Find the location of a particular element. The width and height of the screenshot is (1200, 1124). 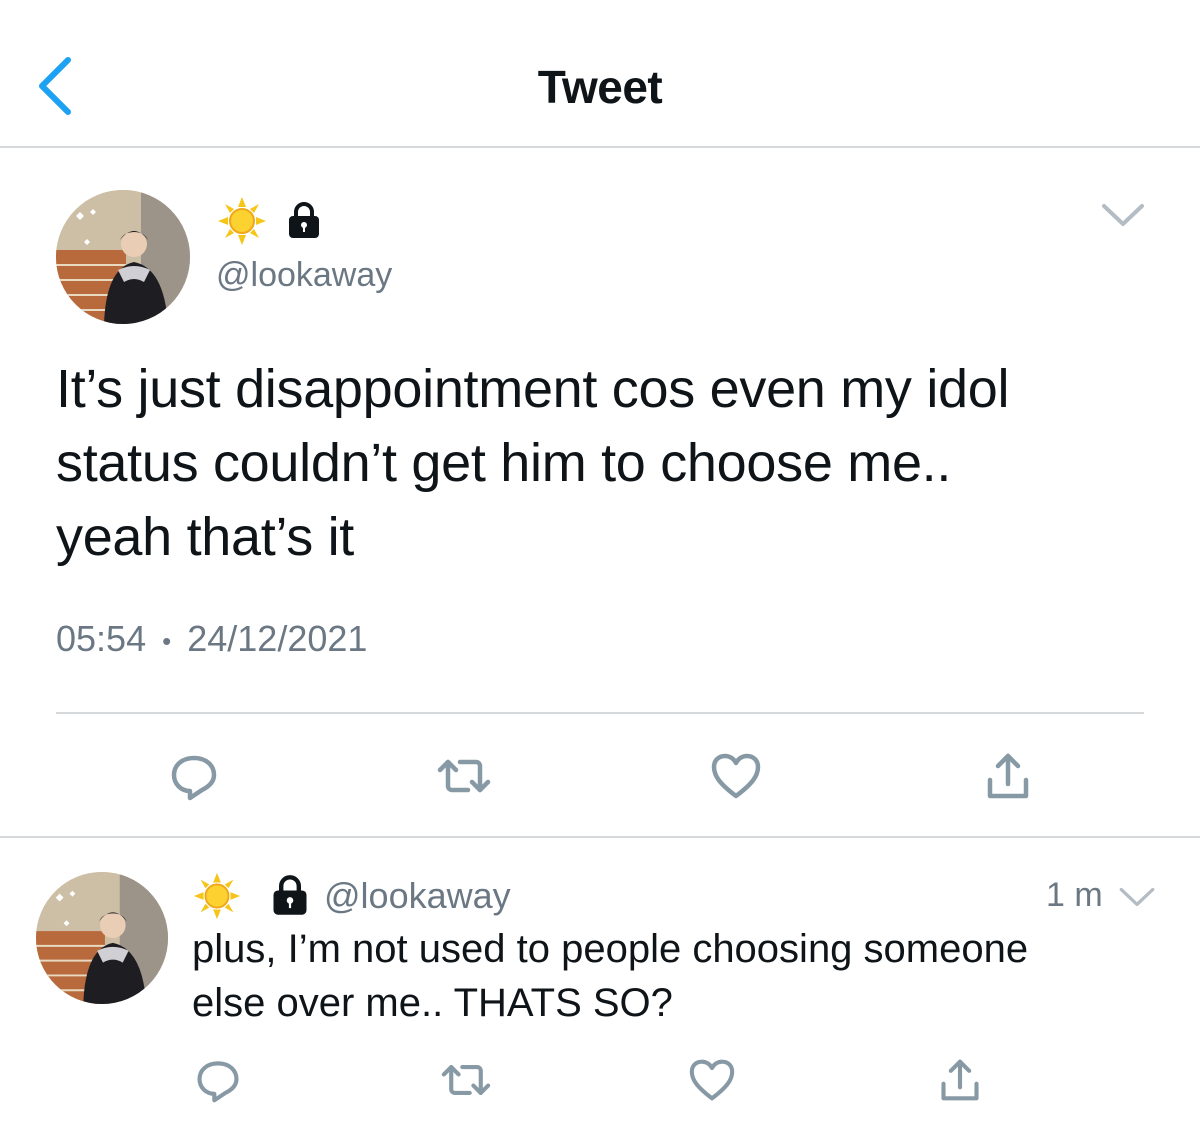

reply-options-button is located at coordinates (1137, 897).